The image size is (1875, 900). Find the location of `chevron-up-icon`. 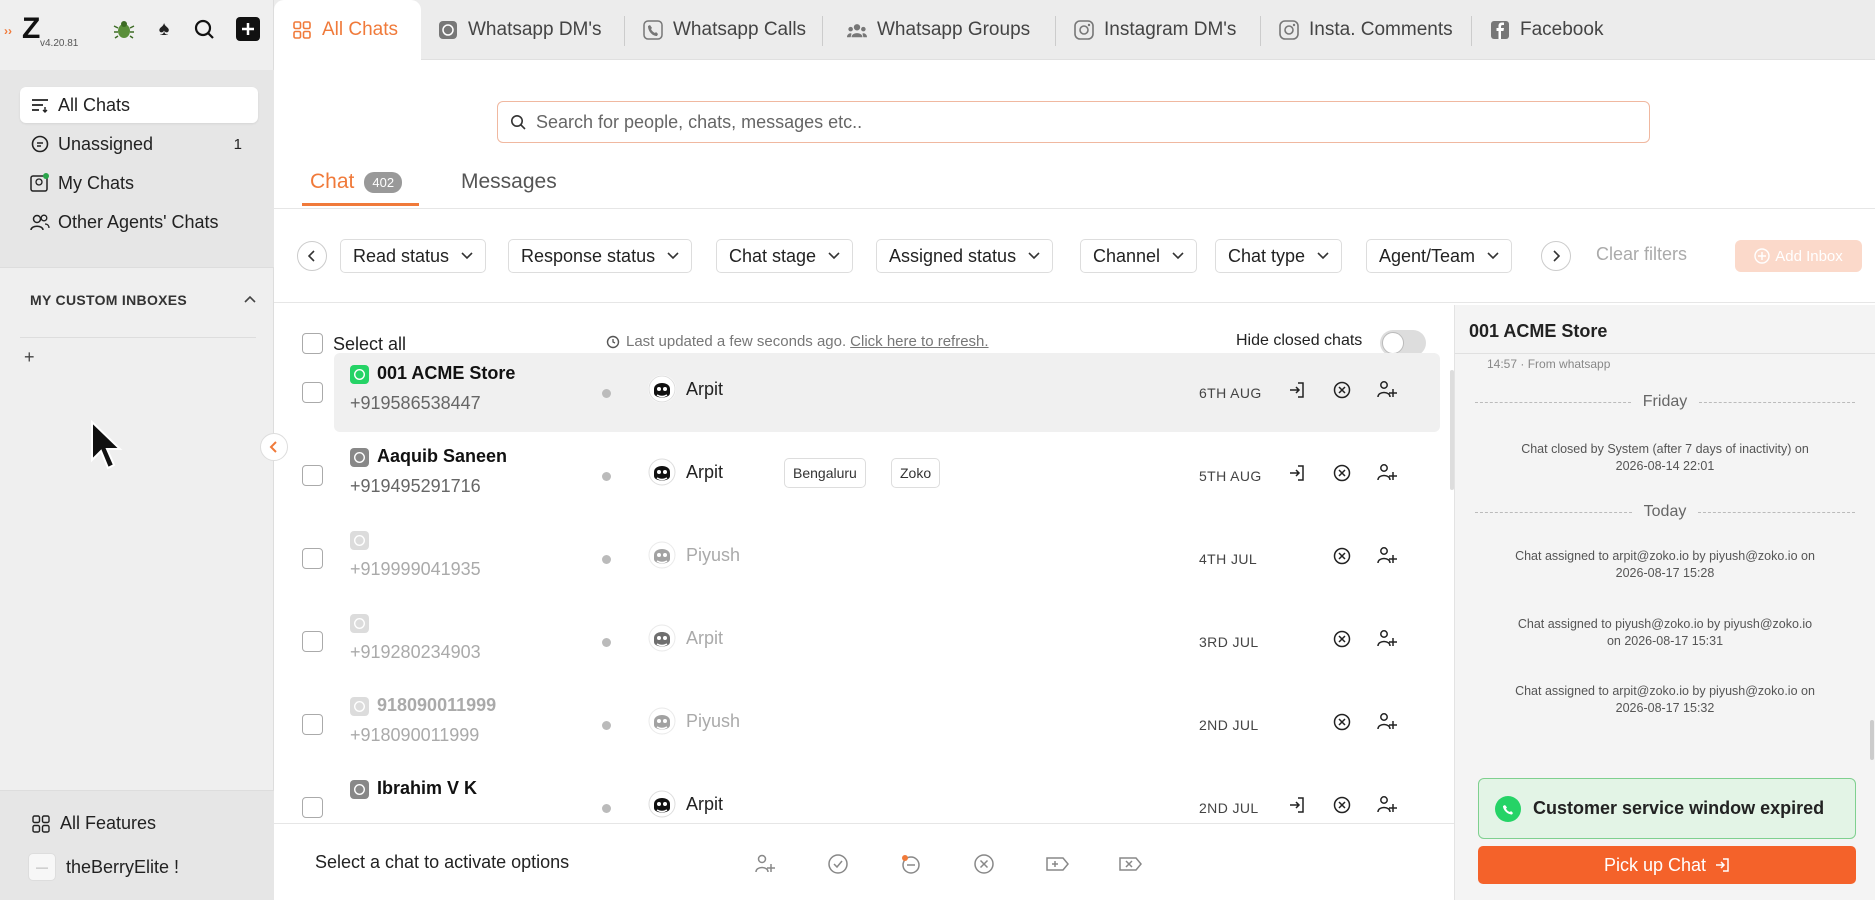

chevron-up-icon is located at coordinates (250, 299).